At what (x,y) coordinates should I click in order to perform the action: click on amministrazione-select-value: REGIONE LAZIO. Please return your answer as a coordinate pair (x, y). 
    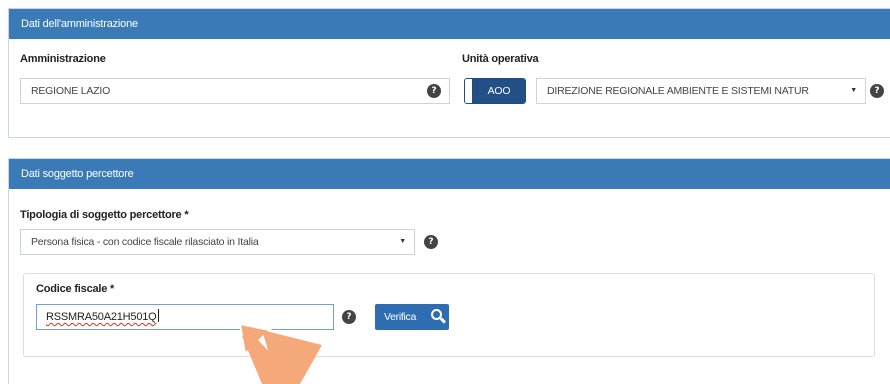
    Looking at the image, I should click on (71, 91).